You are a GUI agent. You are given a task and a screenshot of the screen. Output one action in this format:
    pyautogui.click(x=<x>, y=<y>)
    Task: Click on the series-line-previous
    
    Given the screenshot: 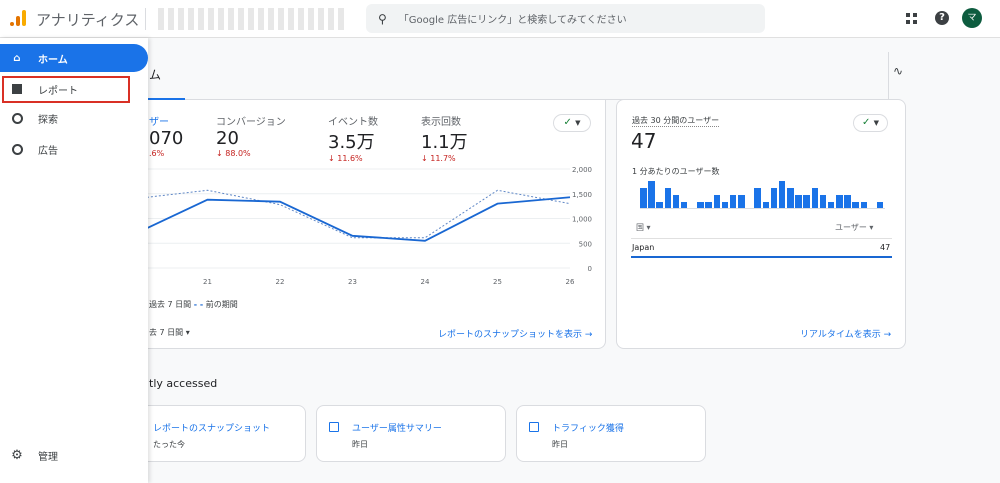 What is the action you would take?
    pyautogui.click(x=352, y=214)
    